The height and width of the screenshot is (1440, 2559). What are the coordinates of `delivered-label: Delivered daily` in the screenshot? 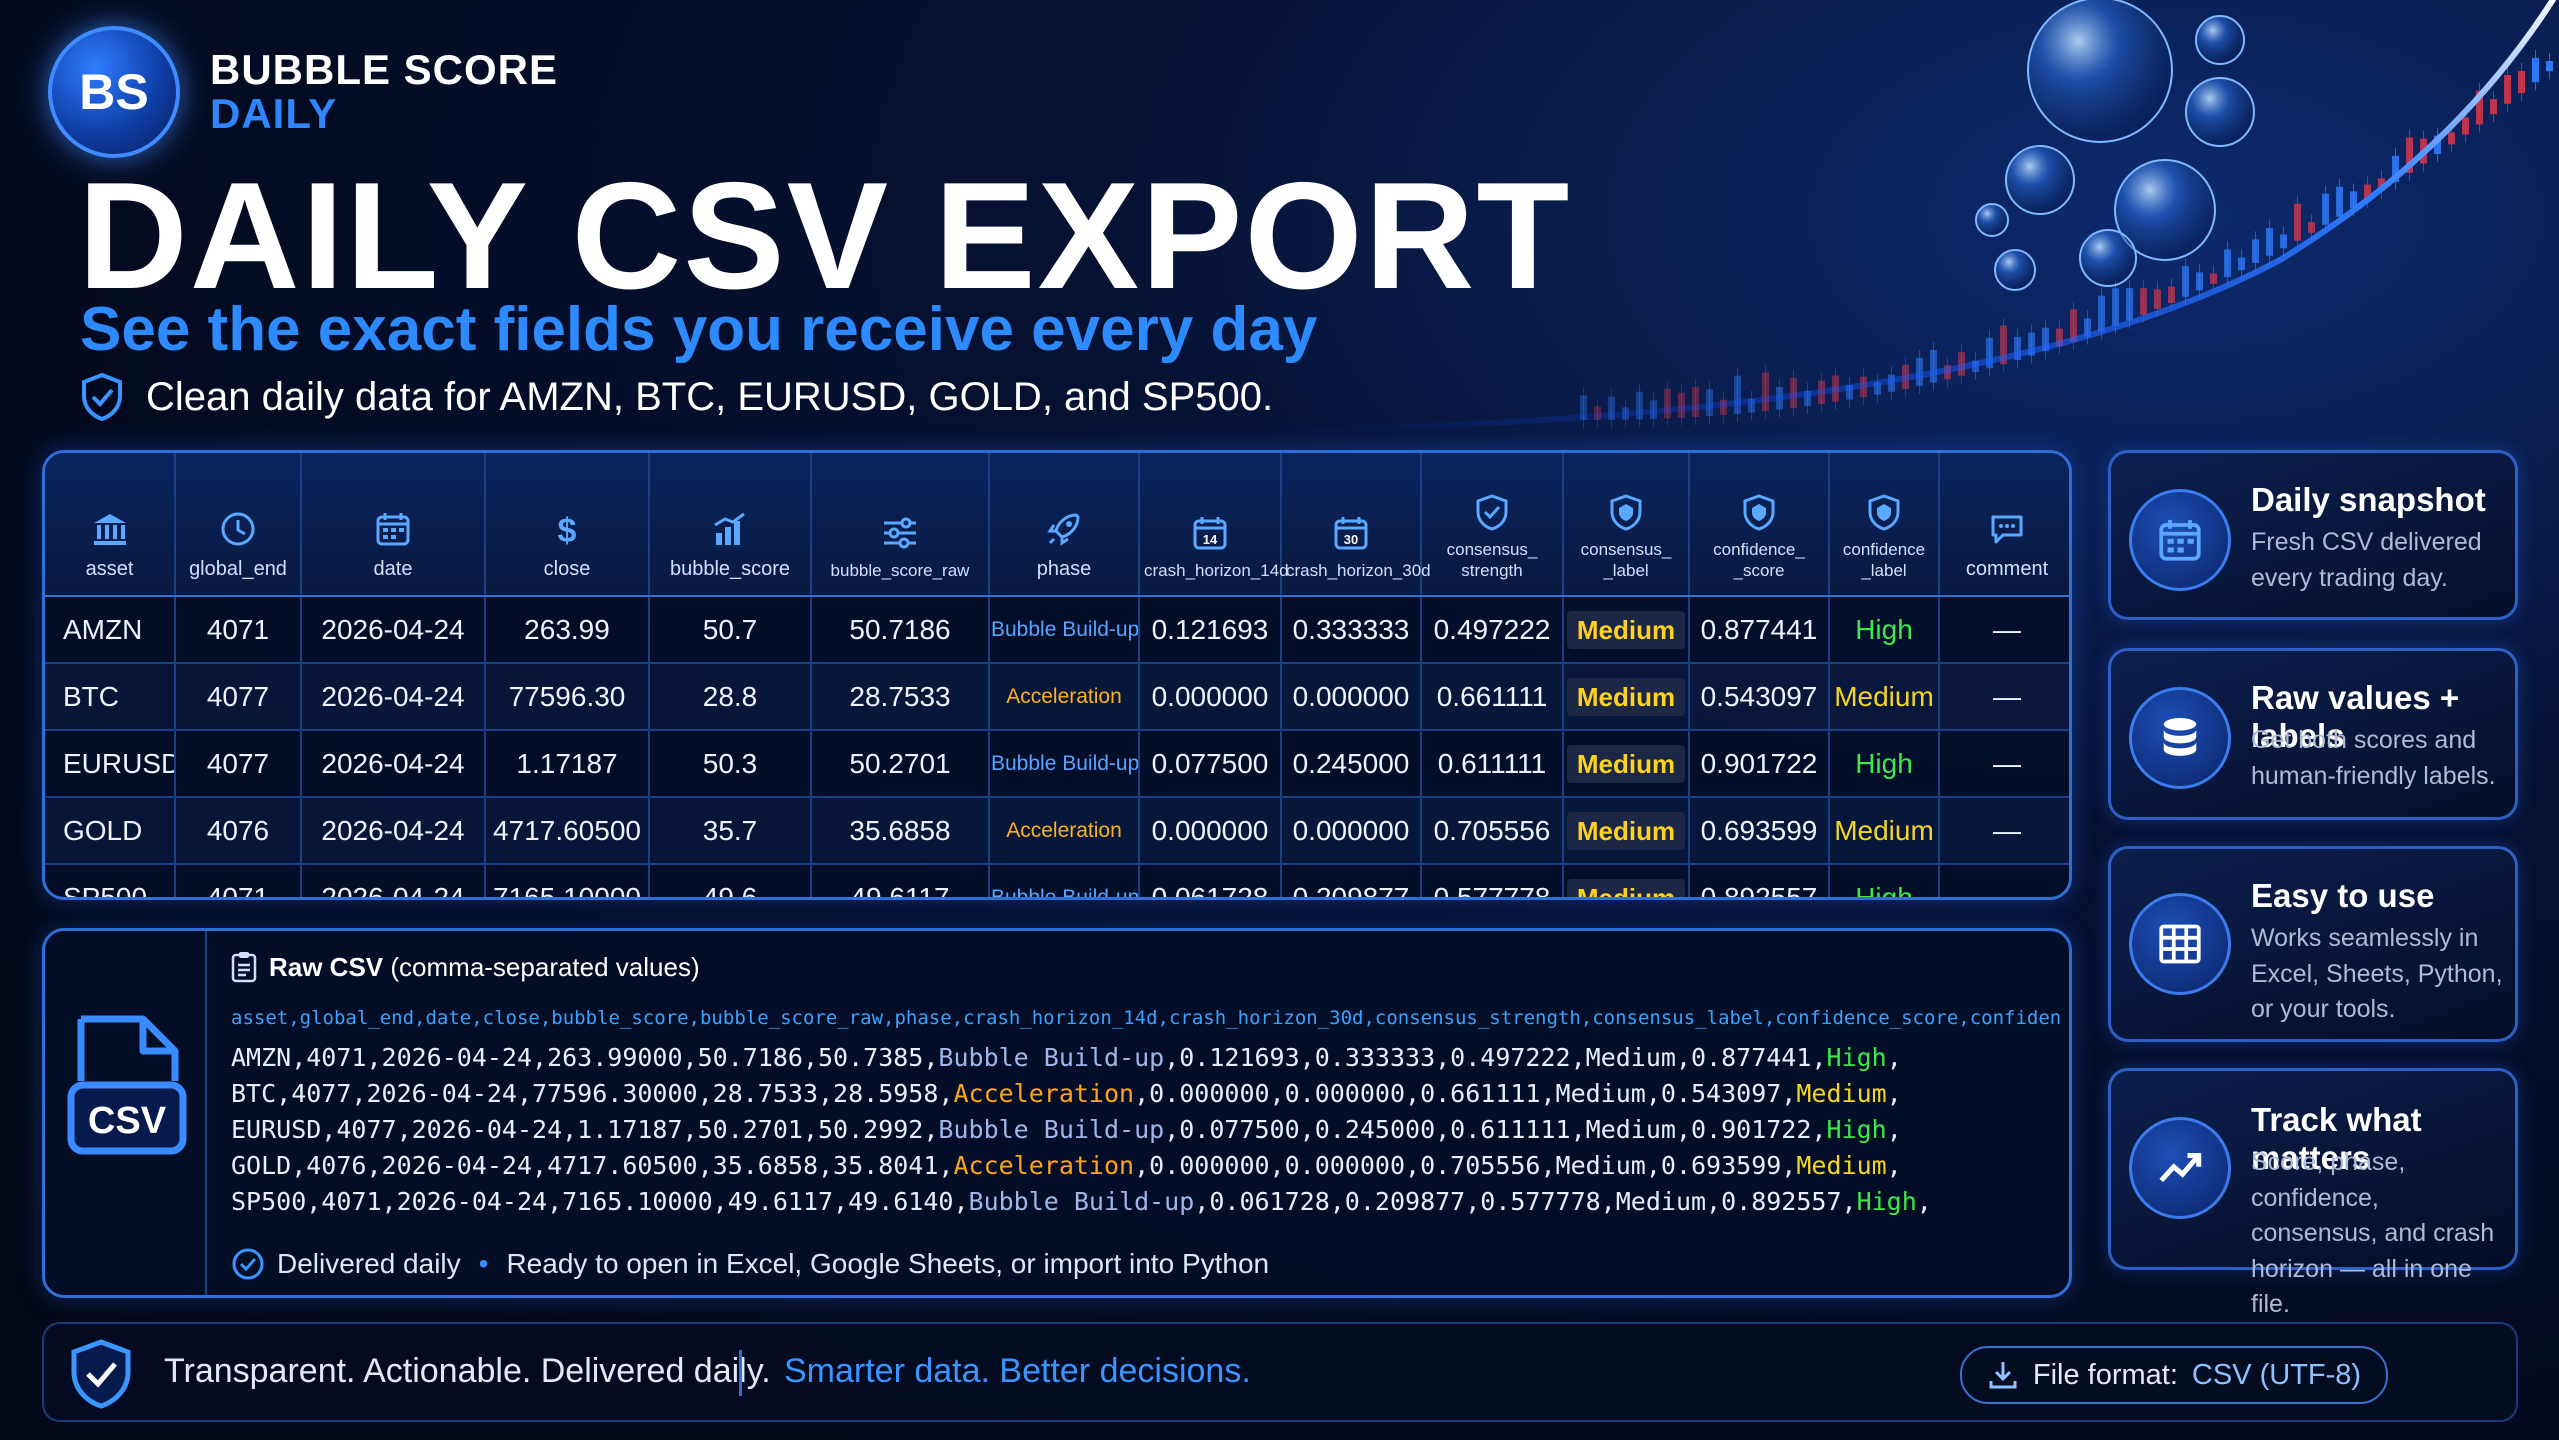 It's located at (369, 1263).